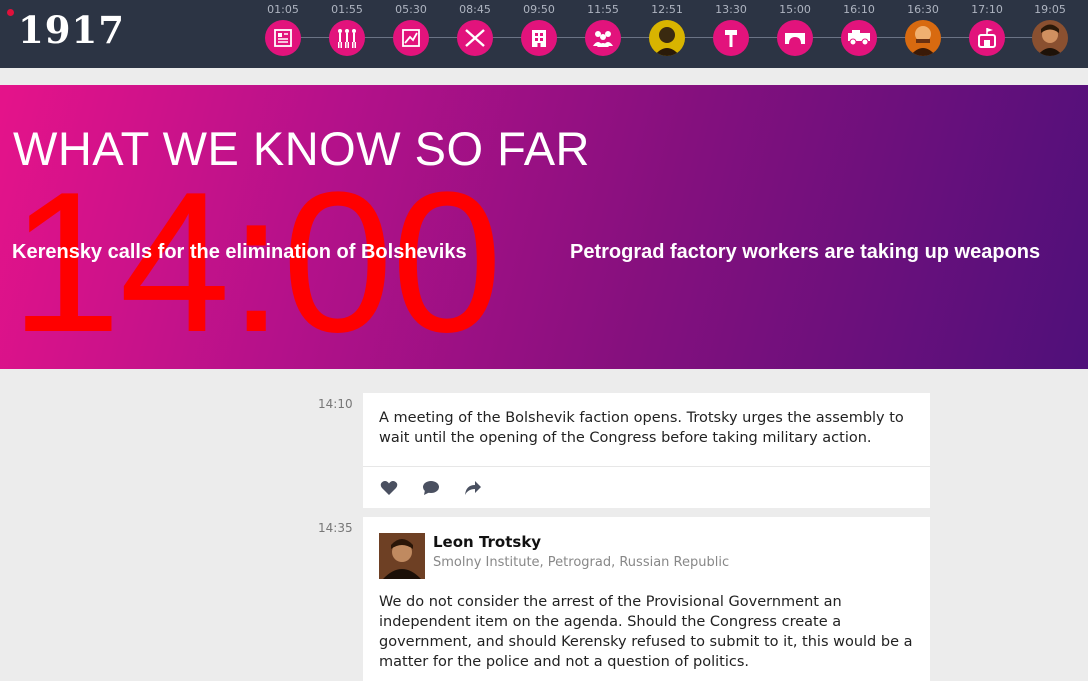 The height and width of the screenshot is (681, 1088). I want to click on hammer-icon, so click(731, 38).